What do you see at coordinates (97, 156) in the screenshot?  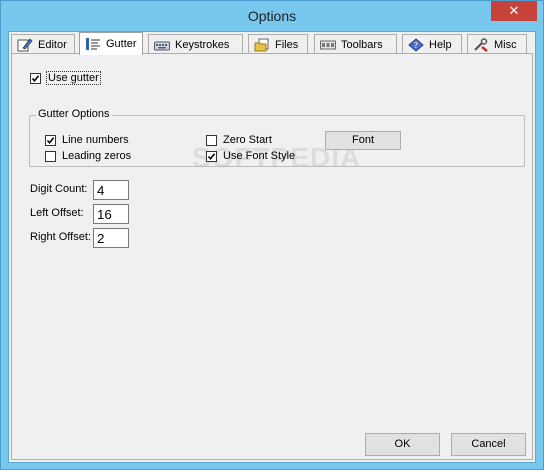 I see `checkbox-label: Leading zeros` at bounding box center [97, 156].